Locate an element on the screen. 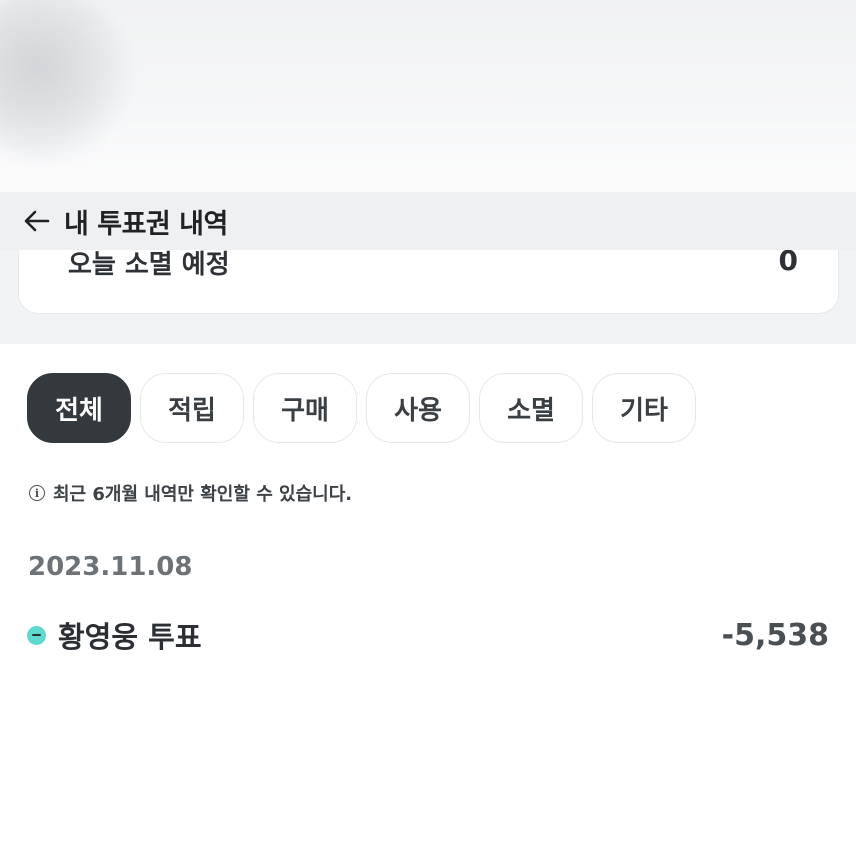 The image size is (856, 856). list-item-title: 황영웅 투표 is located at coordinates (130, 637).